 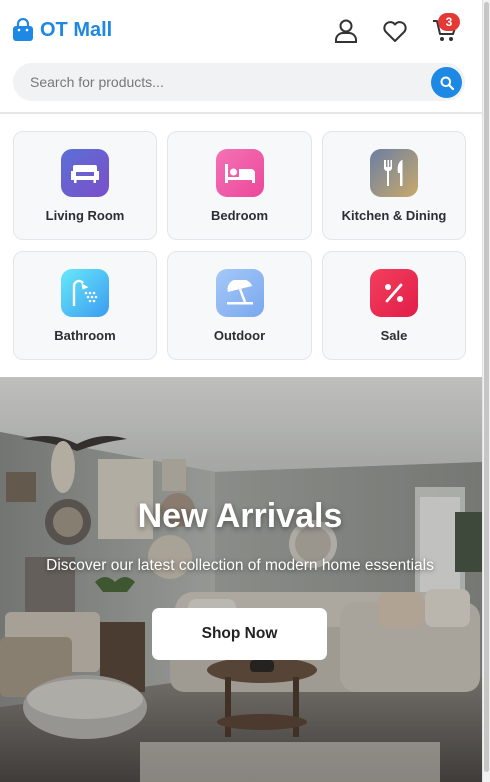 I want to click on search-button, so click(x=446, y=82).